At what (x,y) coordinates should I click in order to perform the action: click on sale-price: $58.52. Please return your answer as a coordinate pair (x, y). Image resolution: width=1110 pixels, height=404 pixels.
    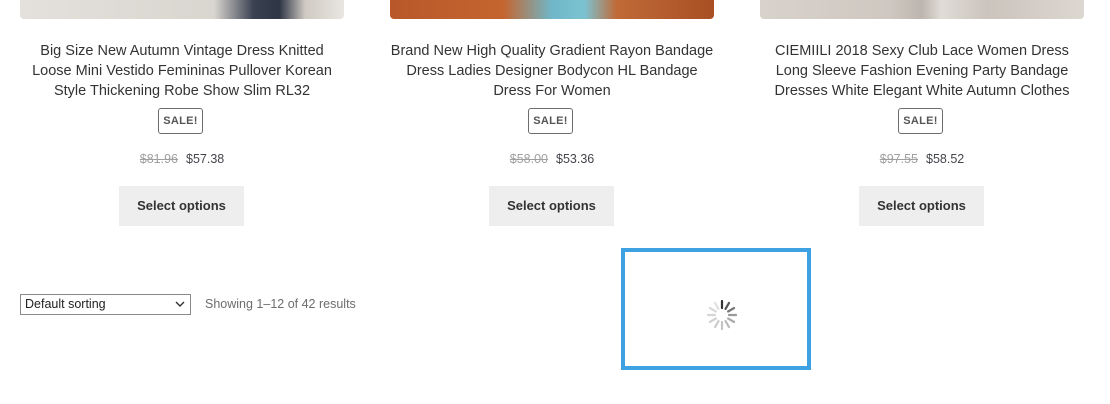
    Looking at the image, I should click on (945, 159).